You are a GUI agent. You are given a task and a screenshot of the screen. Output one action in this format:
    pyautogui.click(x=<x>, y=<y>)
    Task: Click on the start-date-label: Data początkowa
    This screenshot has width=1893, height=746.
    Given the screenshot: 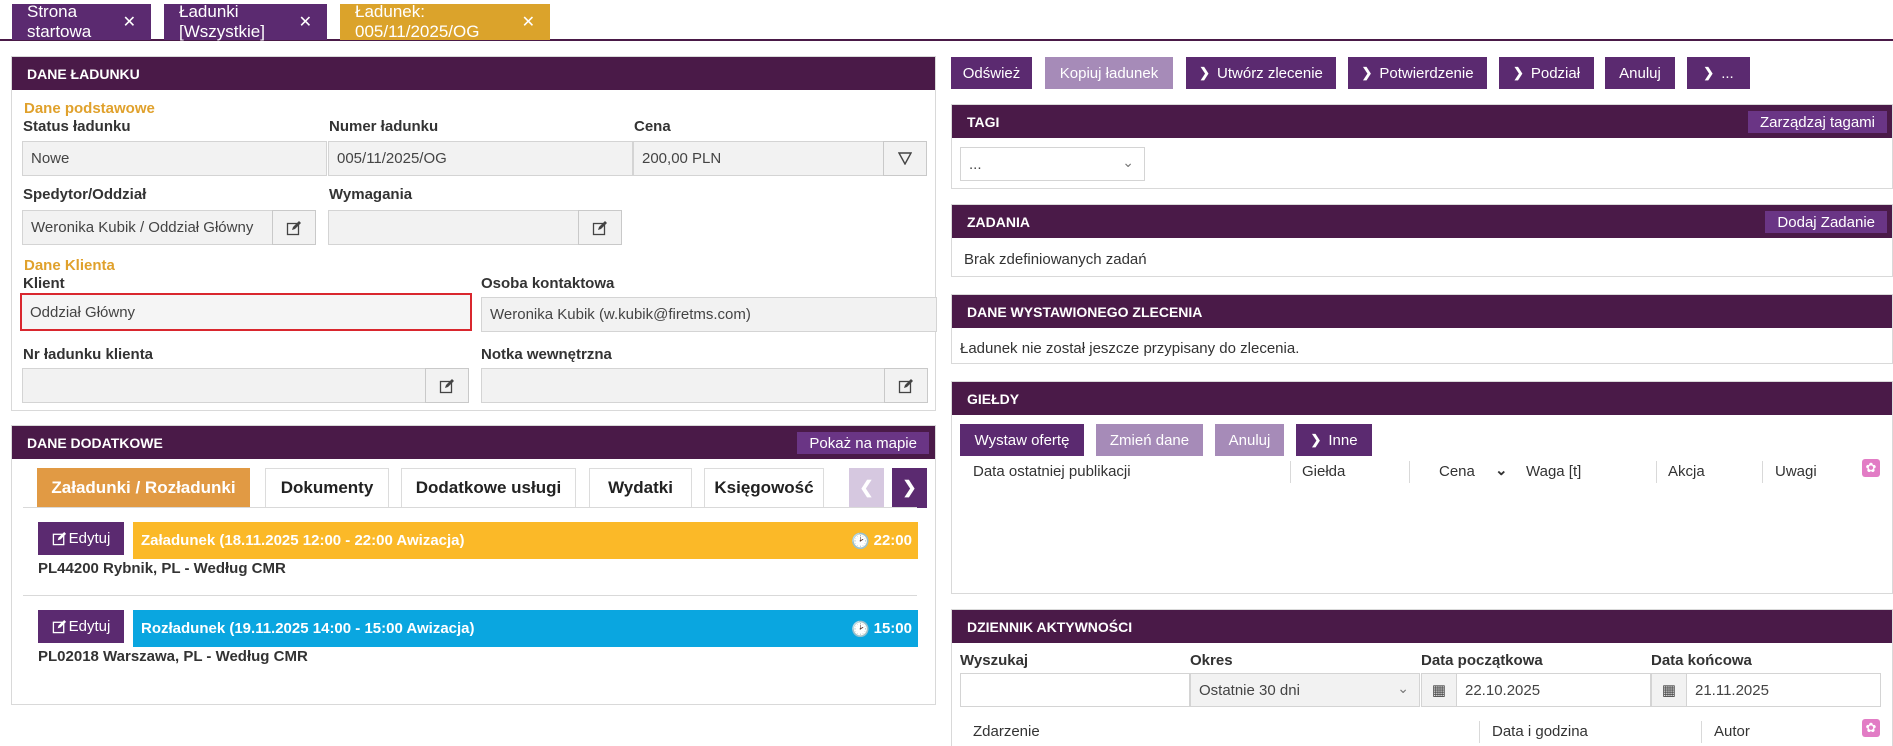 What is the action you would take?
    pyautogui.click(x=1482, y=660)
    